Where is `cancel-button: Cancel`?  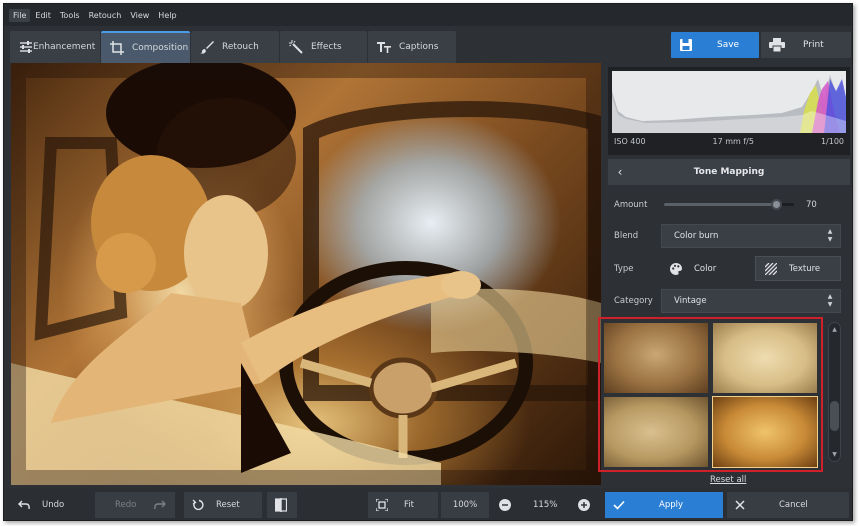
cancel-button: Cancel is located at coordinates (788, 505).